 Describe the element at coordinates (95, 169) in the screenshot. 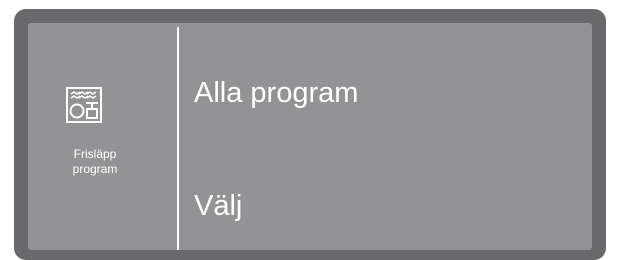

I see `caption-line-2: program` at that location.